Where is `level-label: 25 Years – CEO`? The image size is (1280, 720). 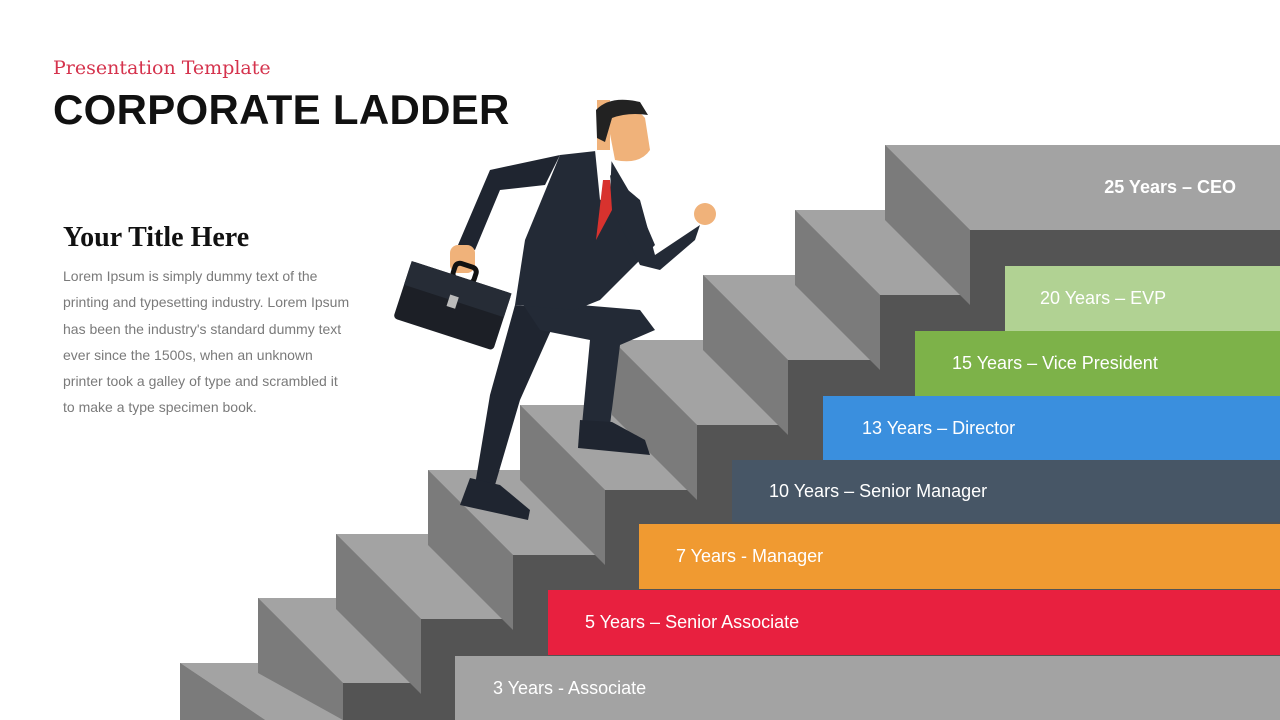
level-label: 25 Years – CEO is located at coordinates (1170, 187).